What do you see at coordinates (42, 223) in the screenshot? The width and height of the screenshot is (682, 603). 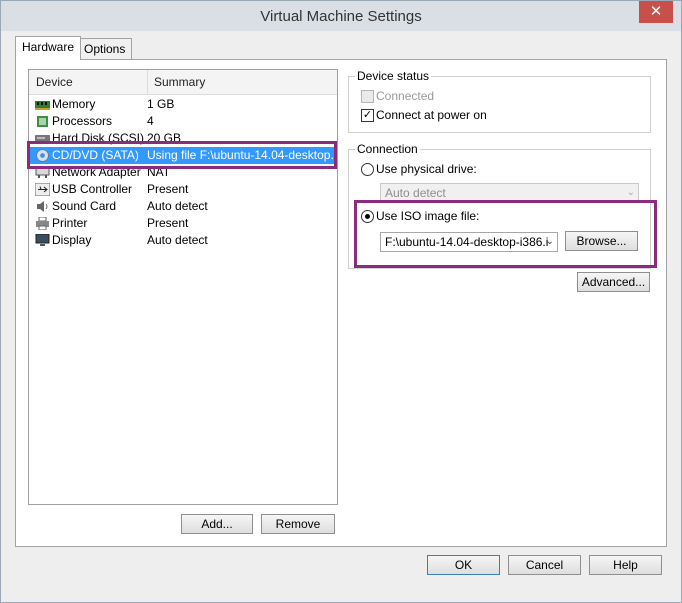 I see `printer-icon` at bounding box center [42, 223].